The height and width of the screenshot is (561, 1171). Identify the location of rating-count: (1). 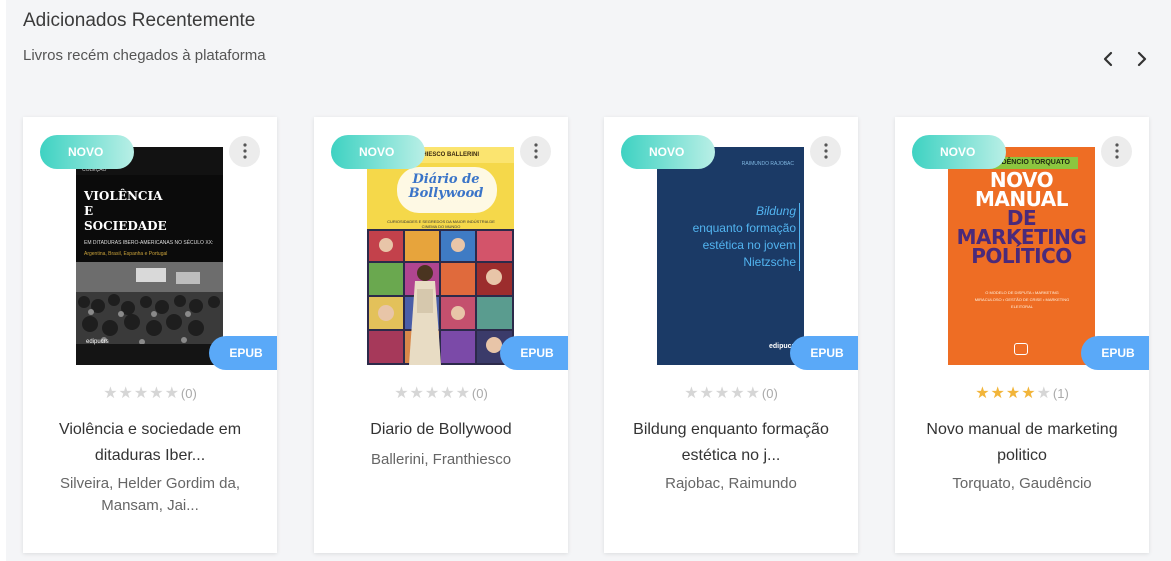
(1060, 393).